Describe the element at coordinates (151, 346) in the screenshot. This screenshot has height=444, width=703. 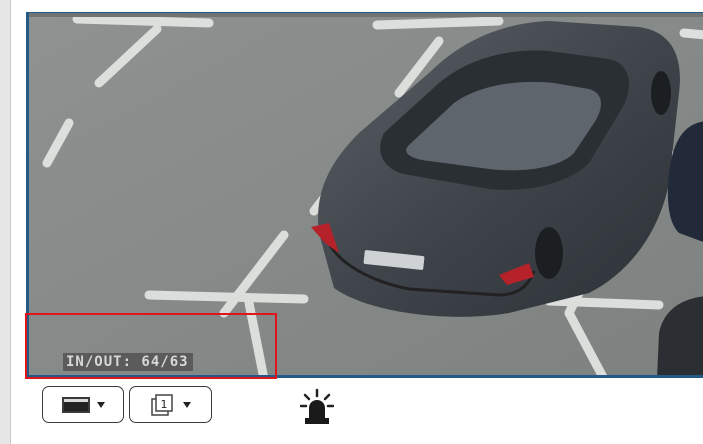
I see `counter-highlight-box` at that location.